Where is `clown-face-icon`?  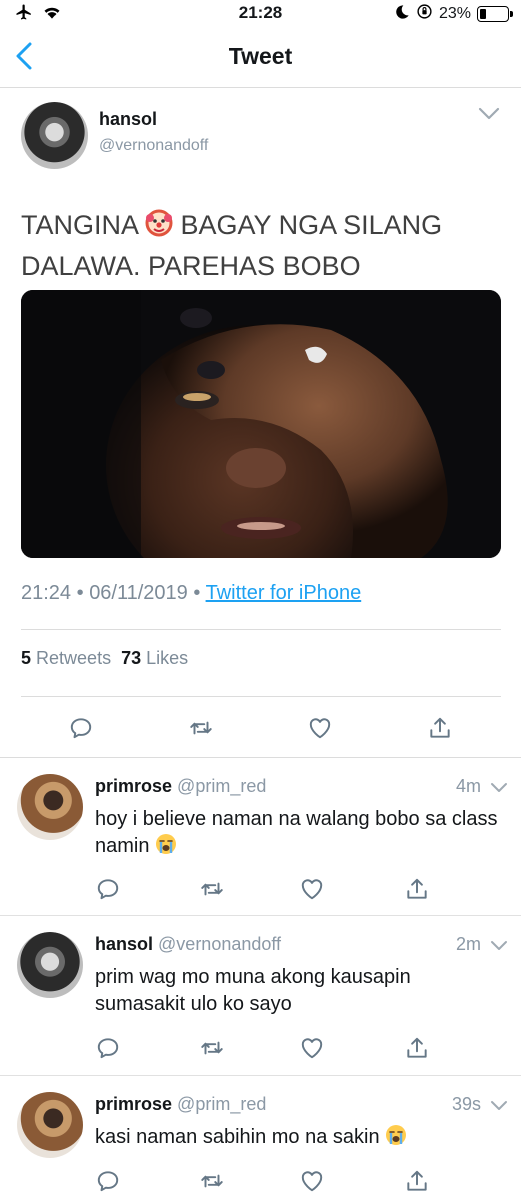 clown-face-icon is located at coordinates (159, 228).